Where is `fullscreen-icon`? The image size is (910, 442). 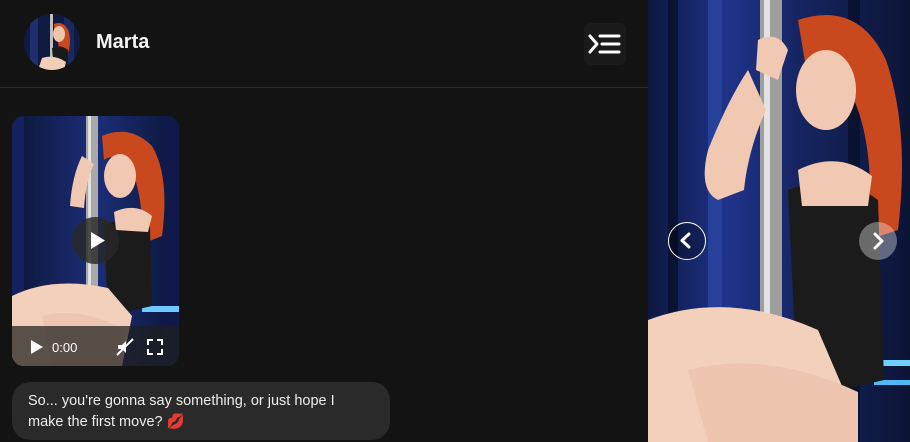 fullscreen-icon is located at coordinates (155, 347).